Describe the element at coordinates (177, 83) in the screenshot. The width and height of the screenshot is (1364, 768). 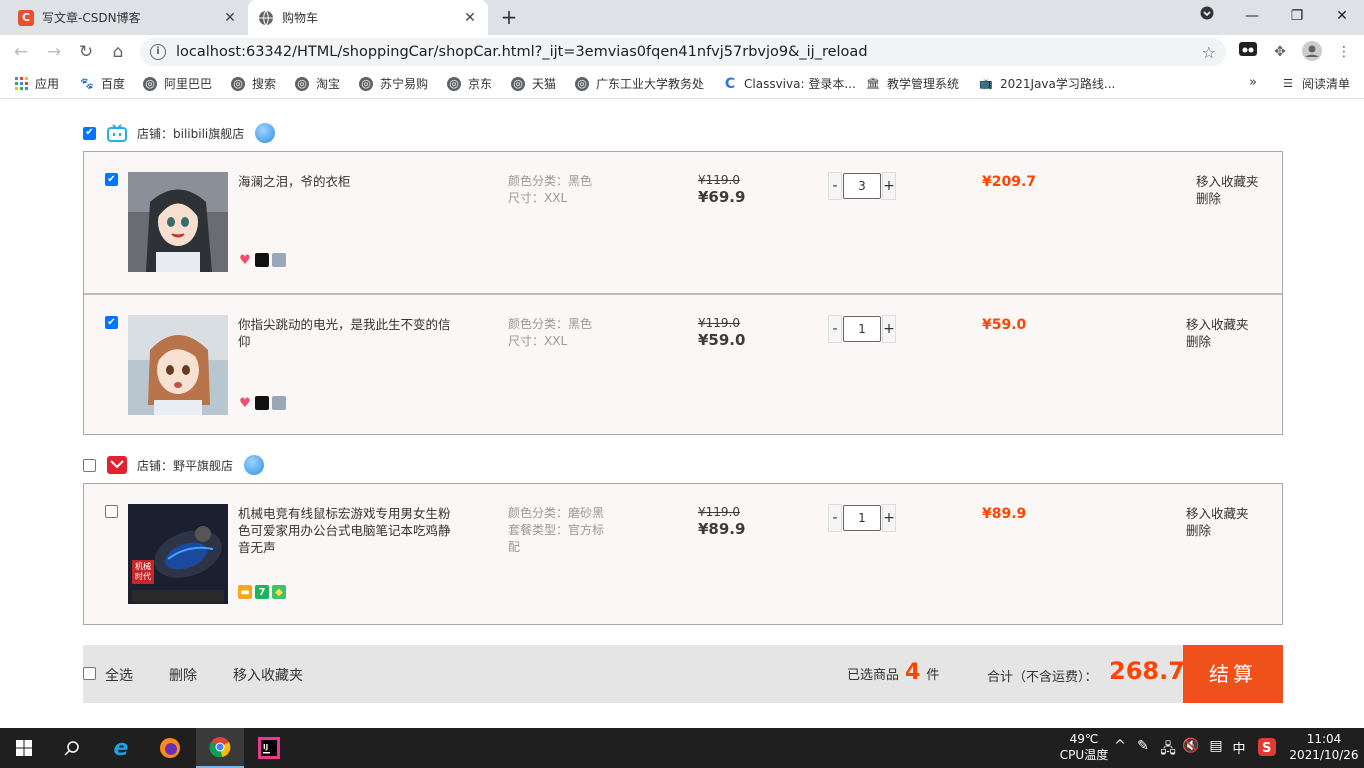
I see `bookmark-alibaba: ◎ 阿里巴巴` at that location.